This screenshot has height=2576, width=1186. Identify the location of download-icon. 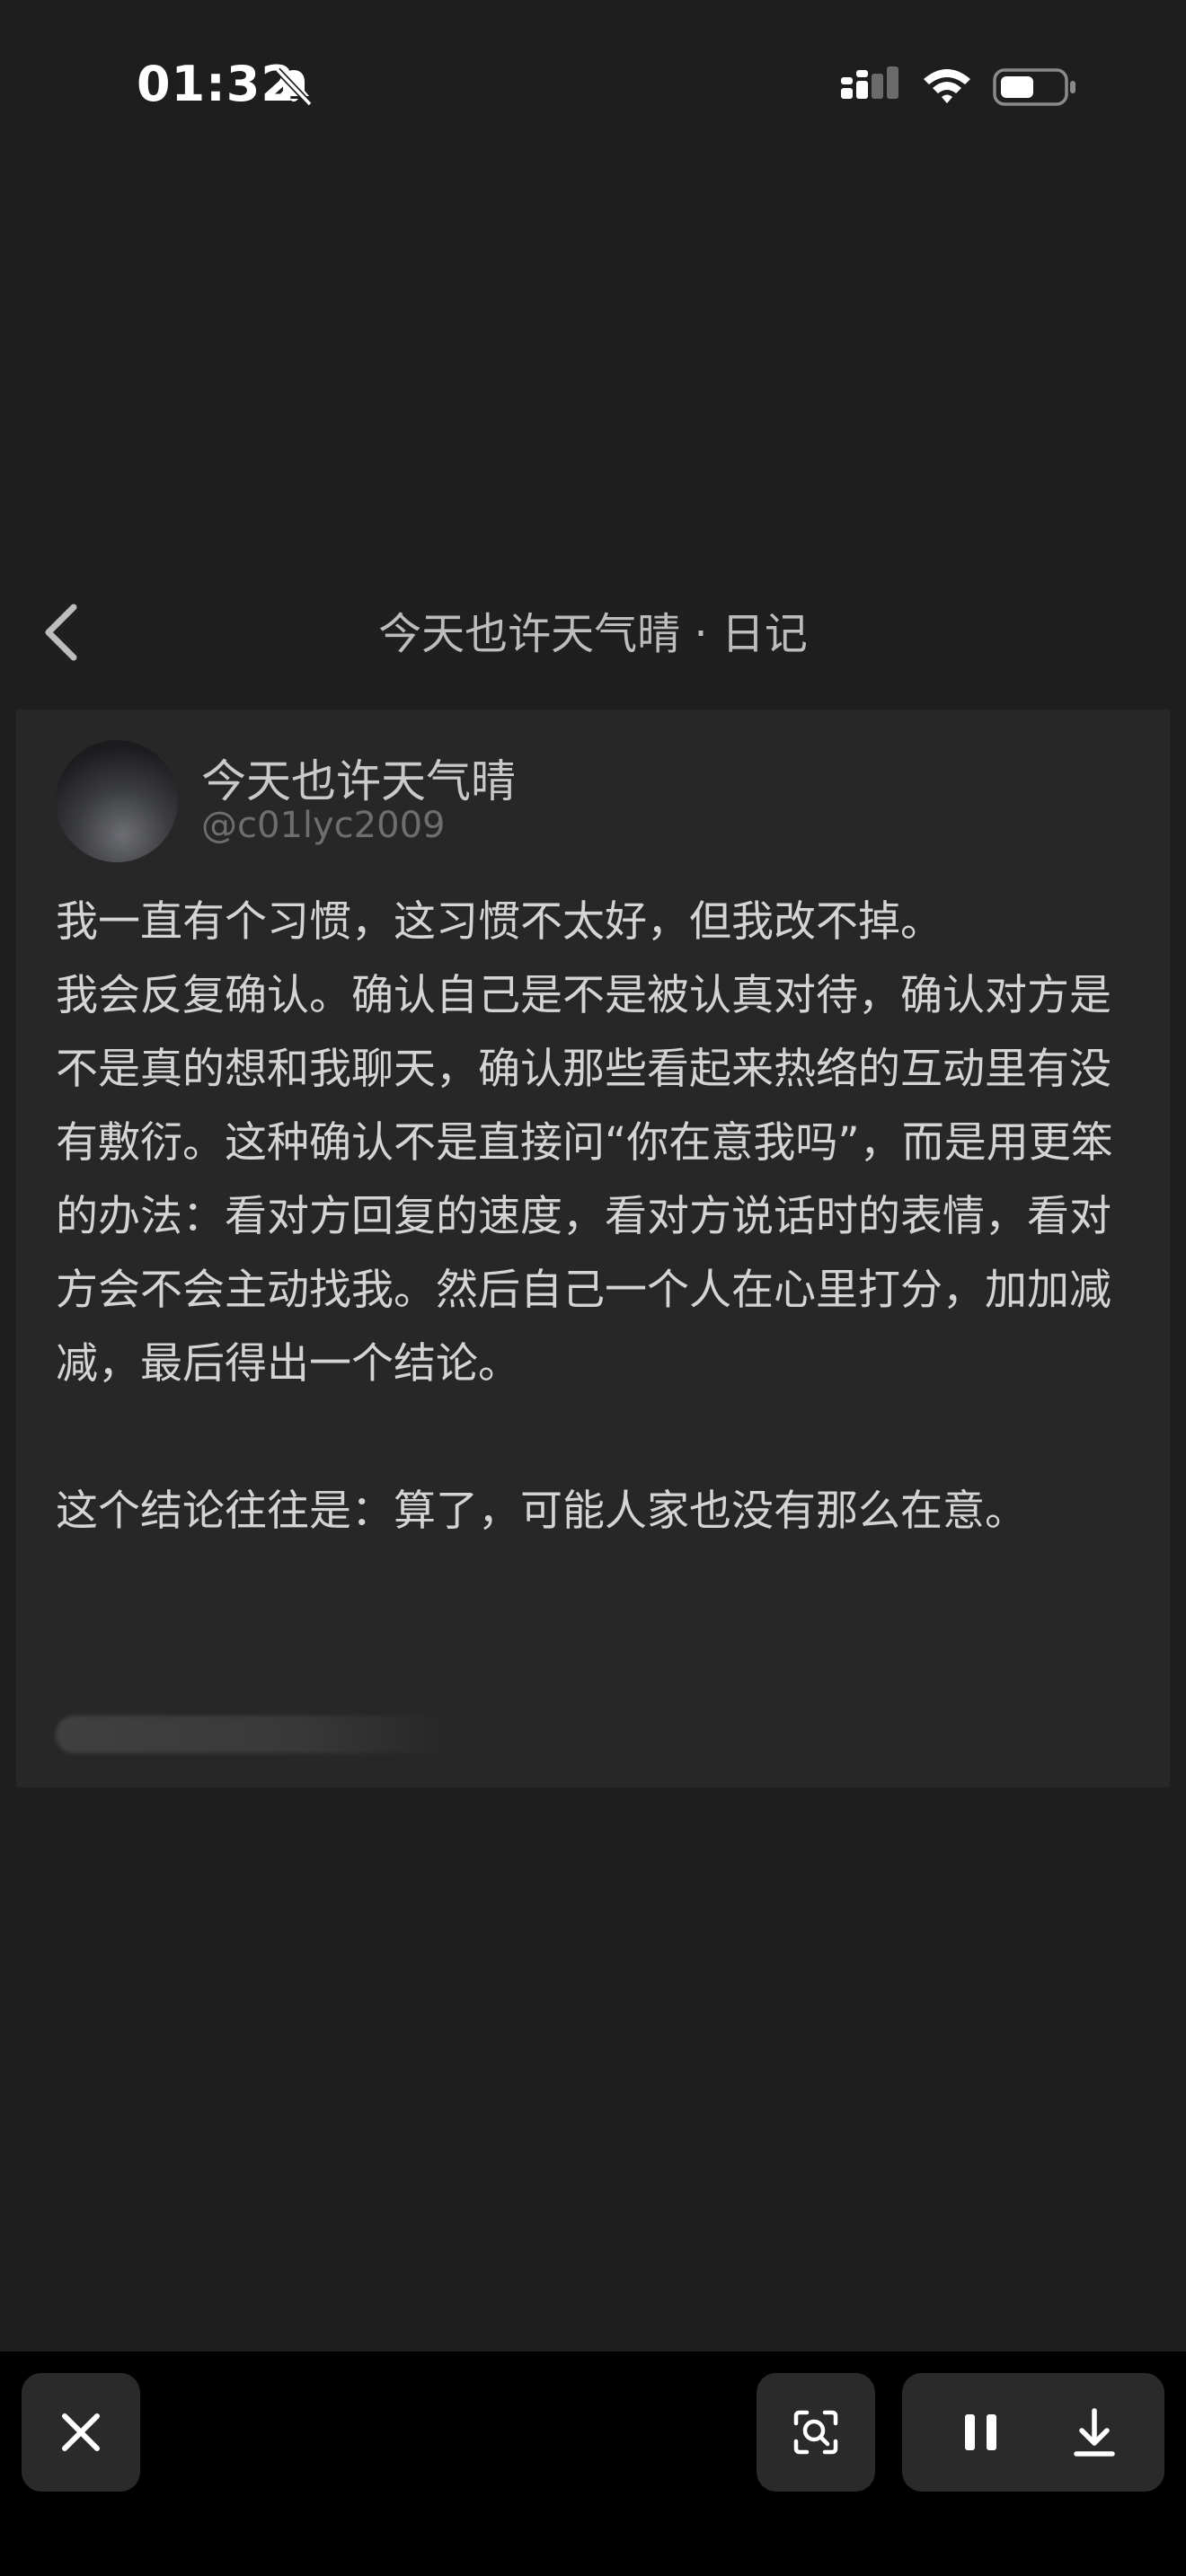
(1094, 2432).